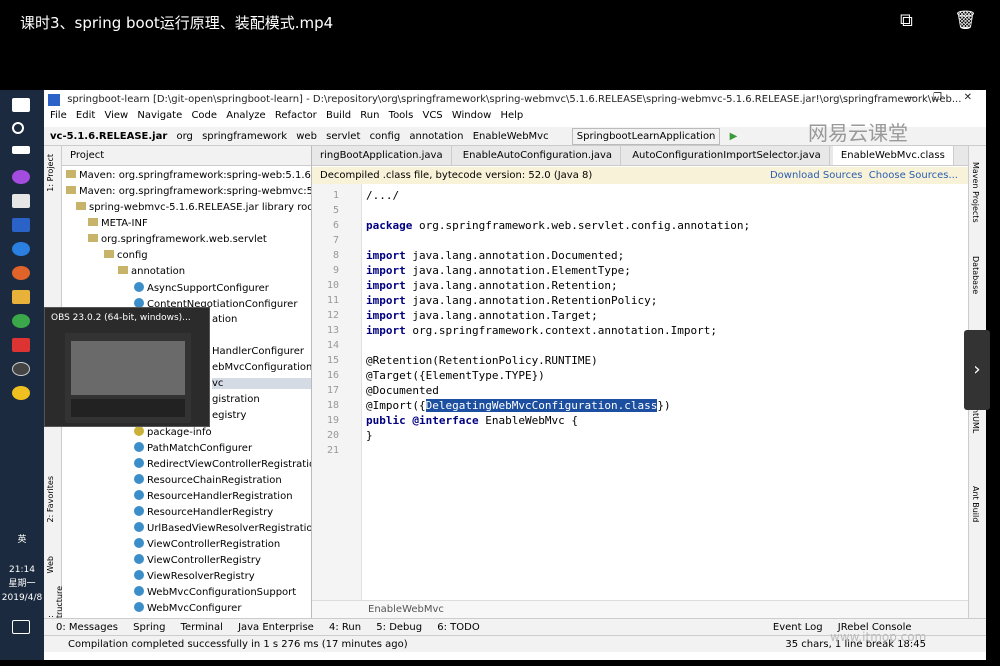  What do you see at coordinates (975, 192) in the screenshot?
I see `tool-maven-tab: Maven Projects` at bounding box center [975, 192].